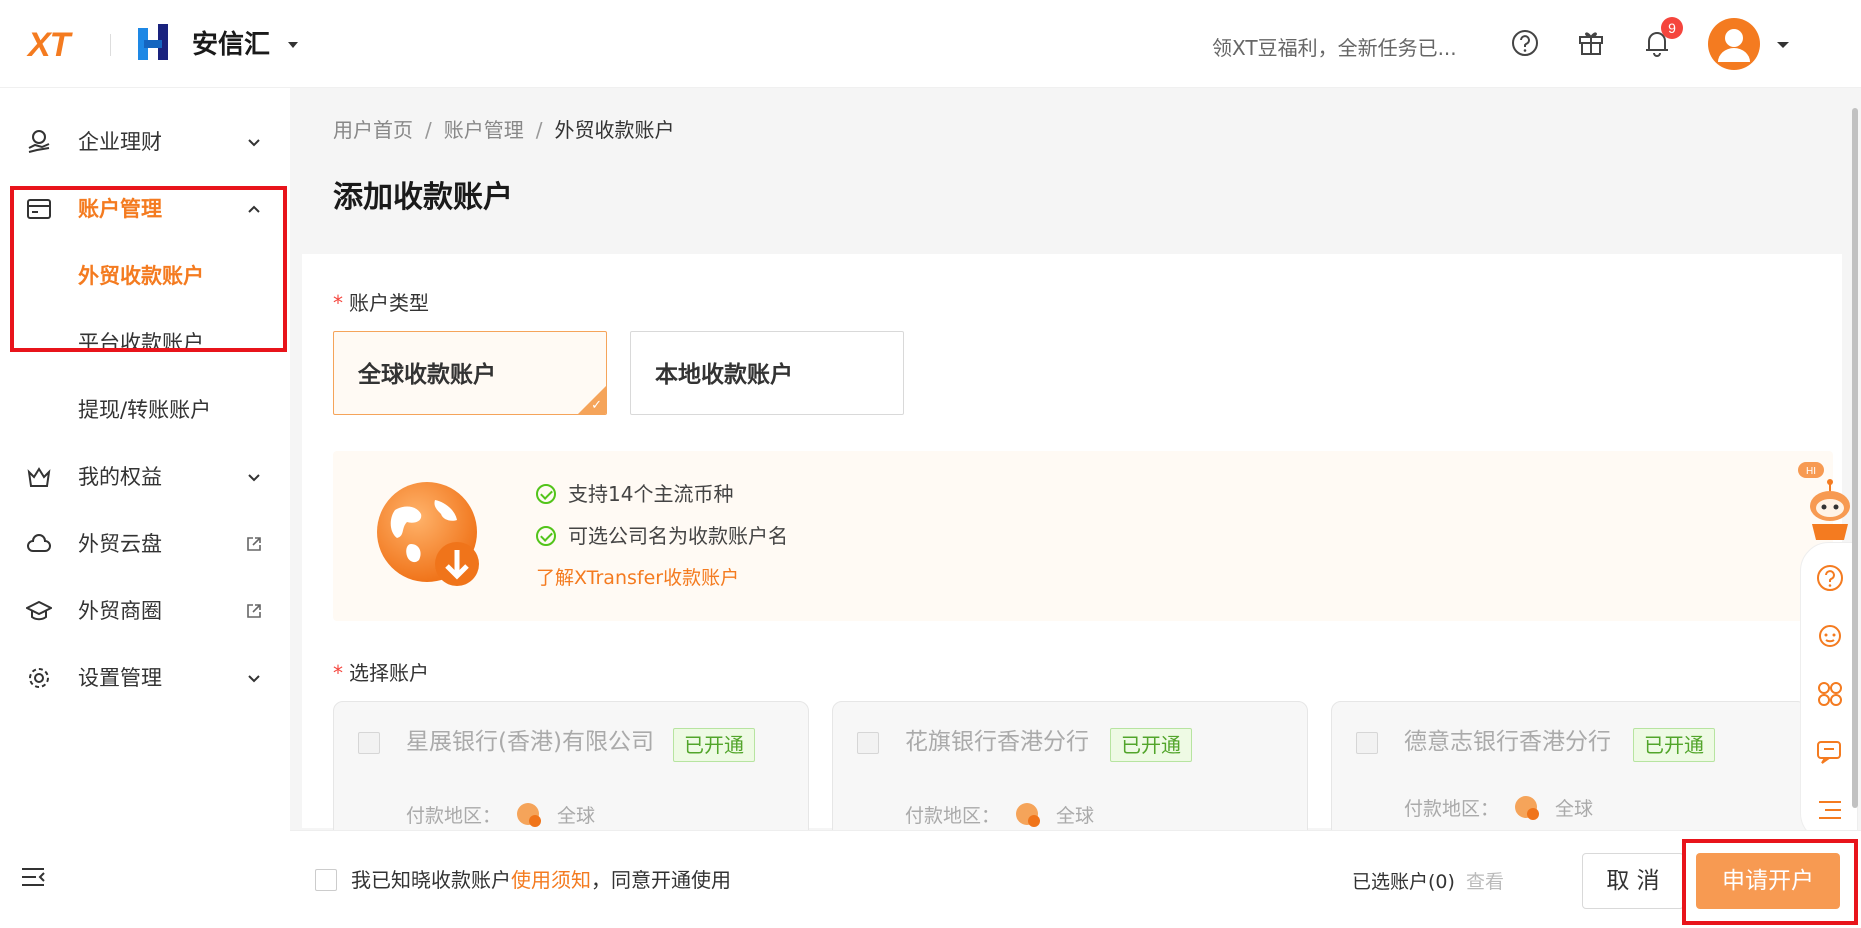  Describe the element at coordinates (39, 543) in the screenshot. I see `cloud-icon` at that location.